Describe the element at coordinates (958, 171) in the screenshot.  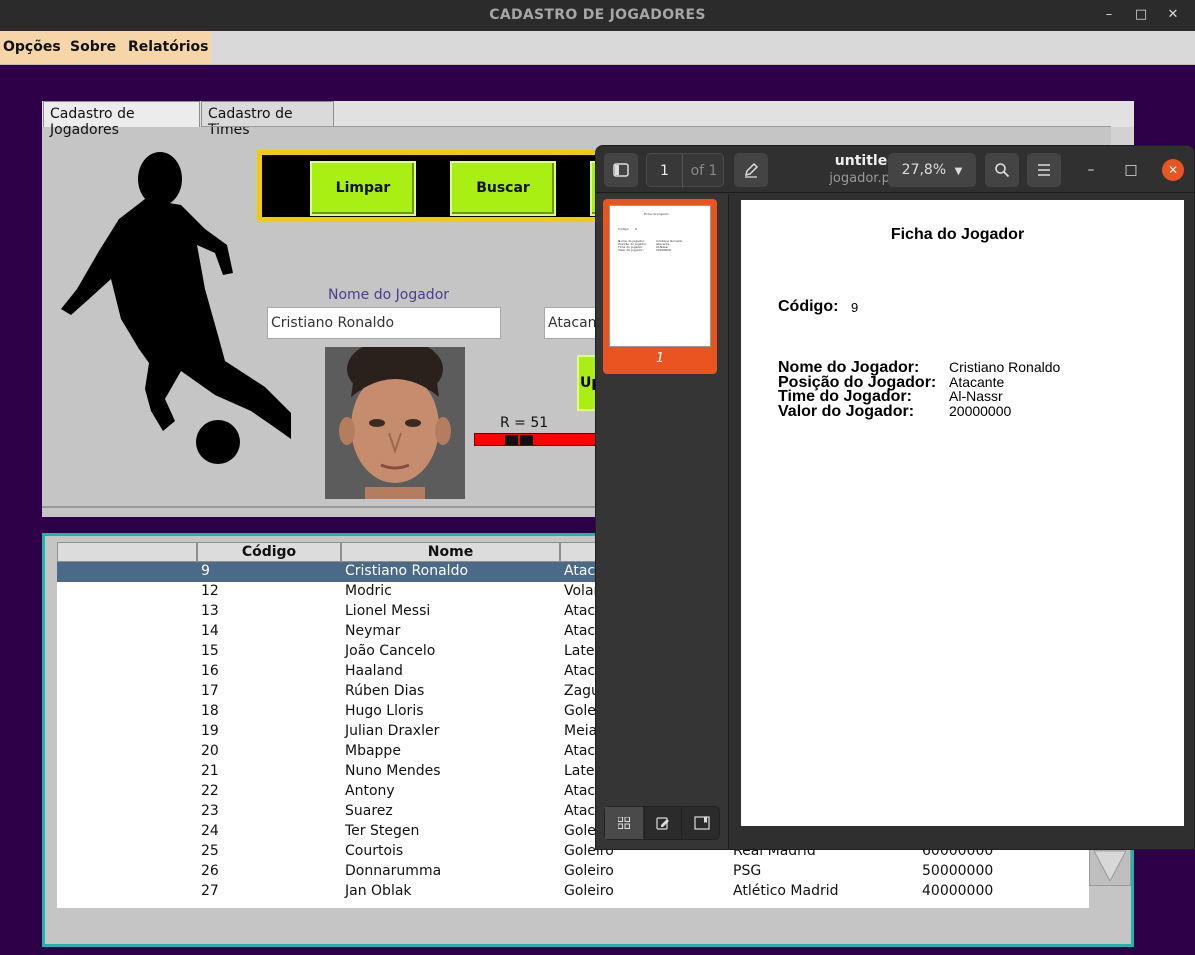
I see `chevron-down-icon: ▼` at that location.